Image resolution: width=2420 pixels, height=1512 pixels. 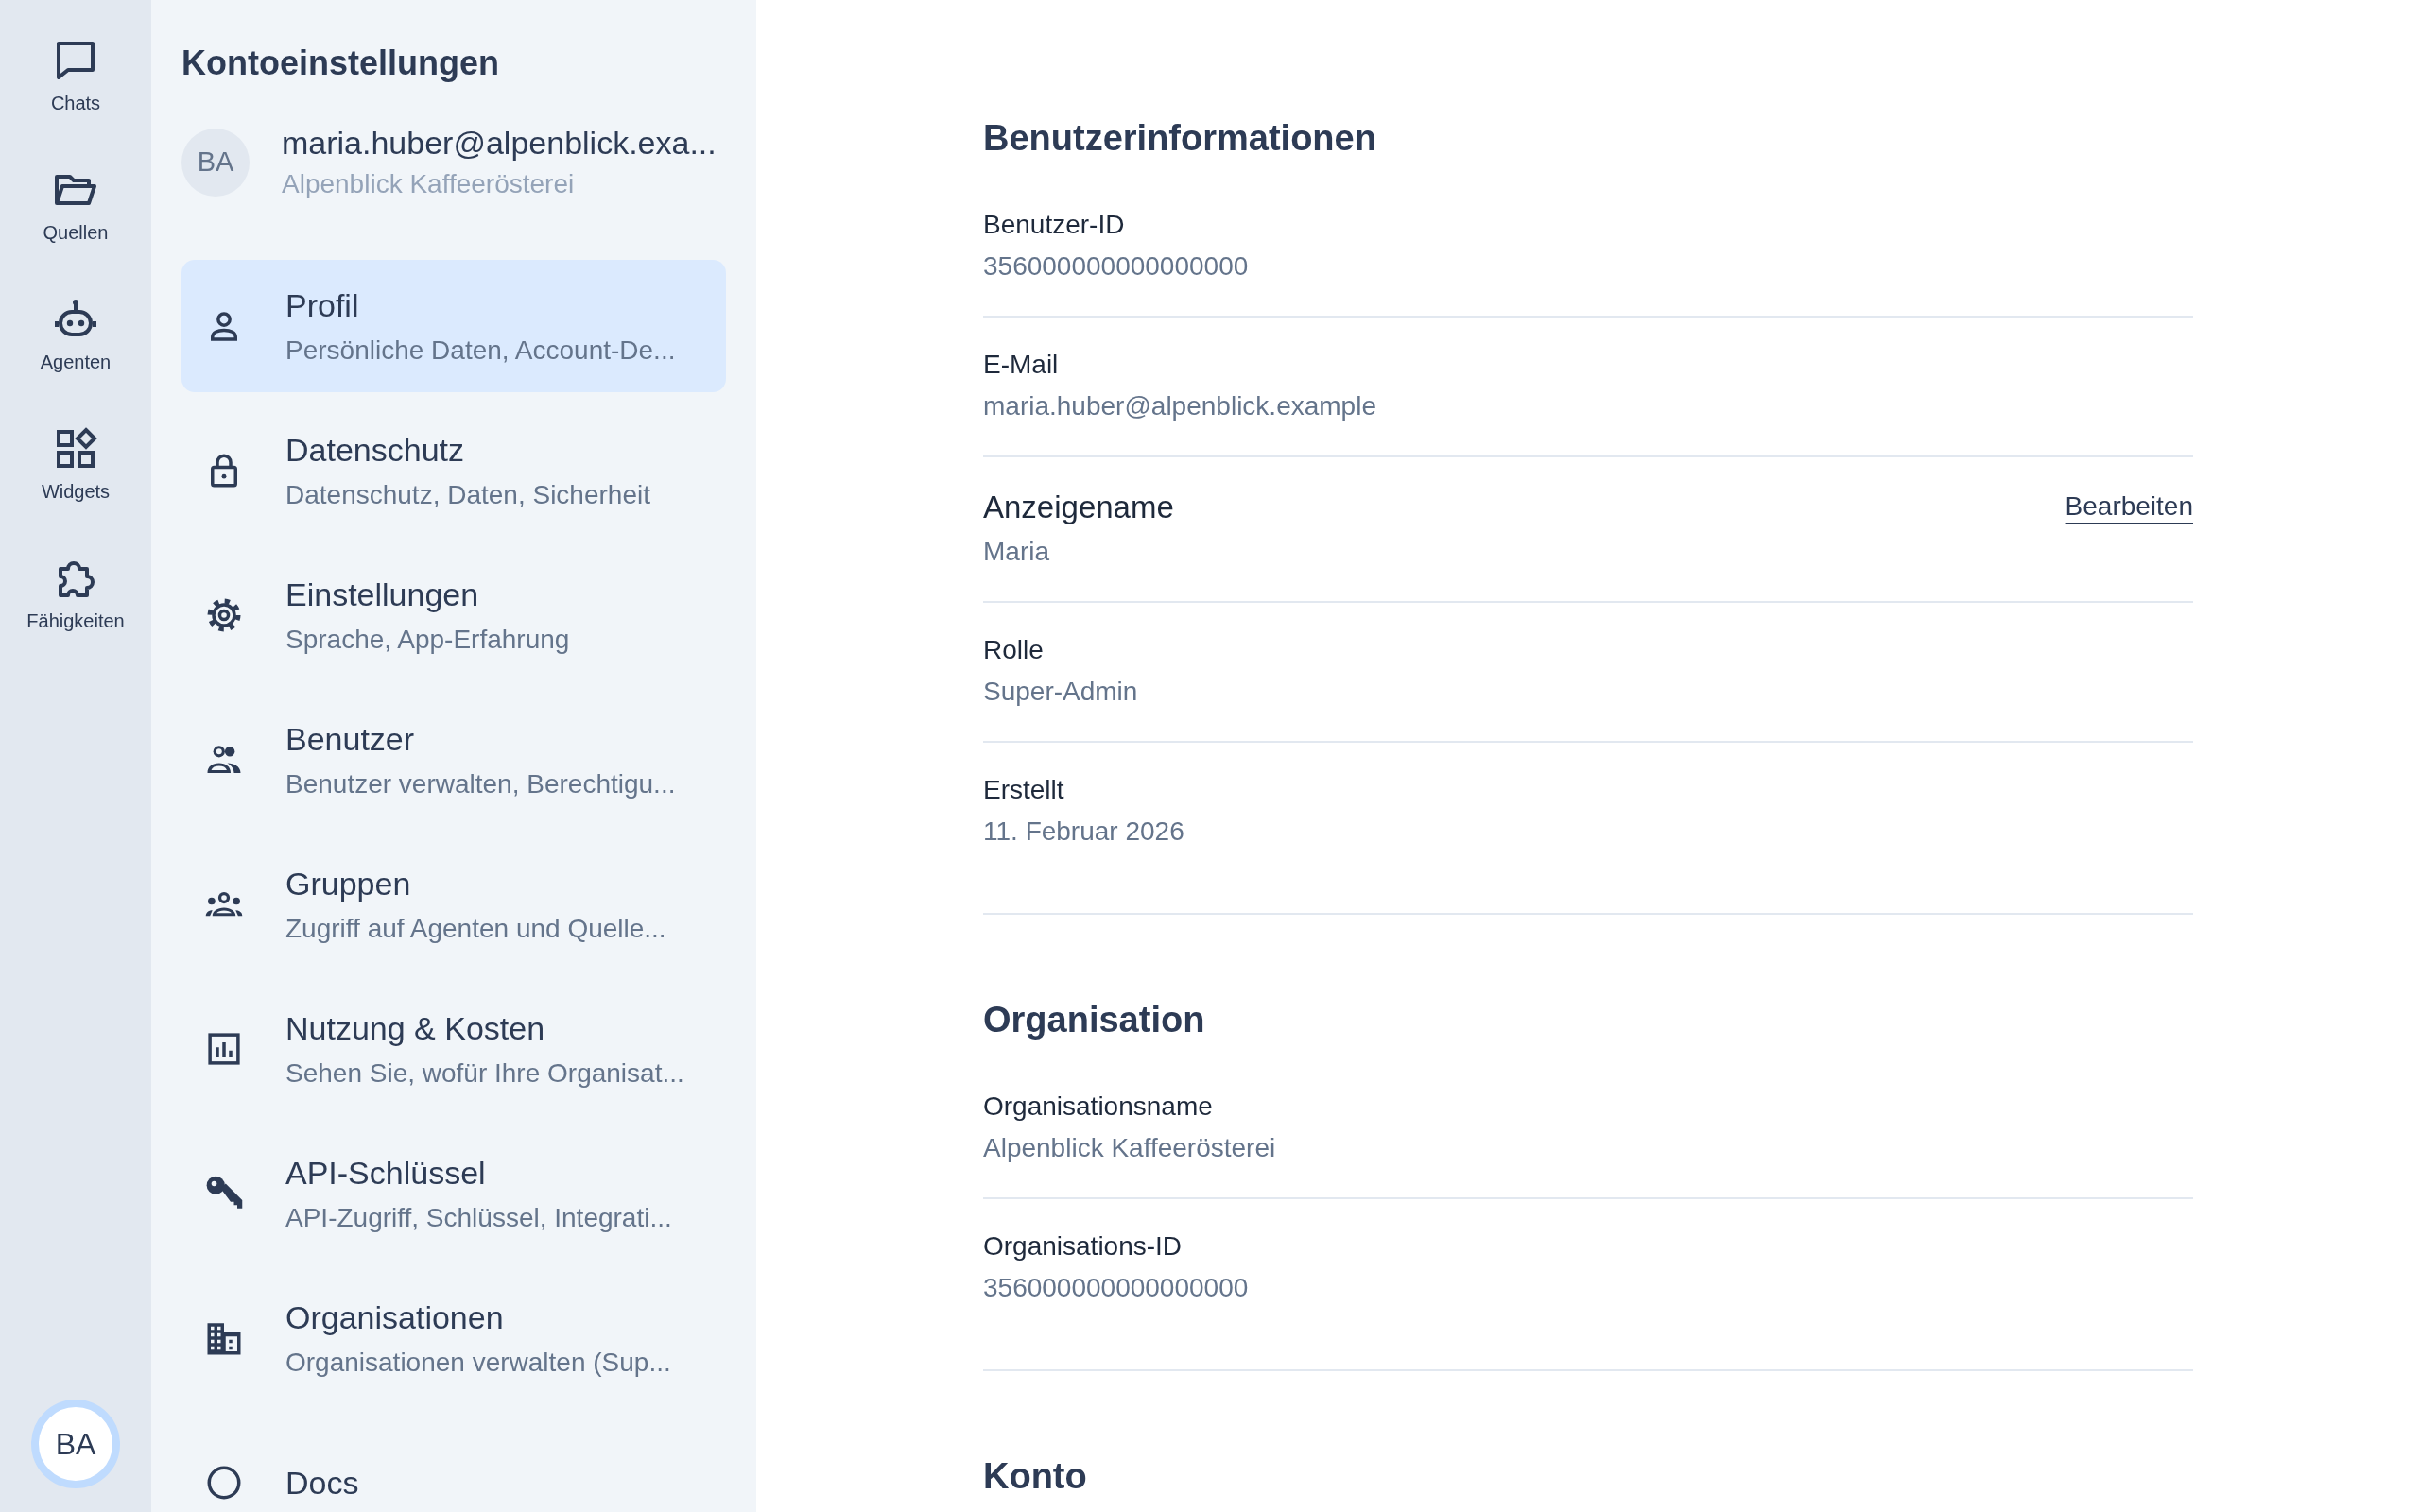 What do you see at coordinates (429, 184) in the screenshot?
I see `account-organization: Alpenblick Kaffeerösterei` at bounding box center [429, 184].